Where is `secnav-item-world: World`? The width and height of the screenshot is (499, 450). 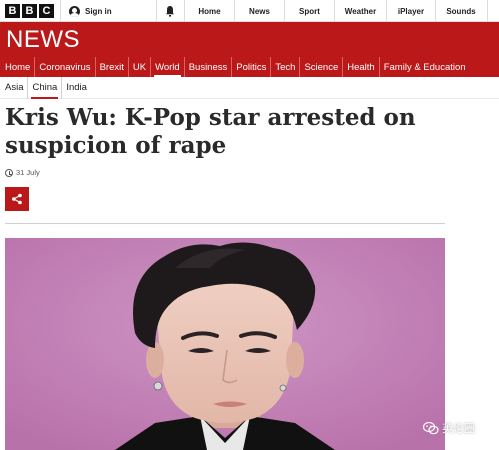
secnav-item-world: World is located at coordinates (168, 67).